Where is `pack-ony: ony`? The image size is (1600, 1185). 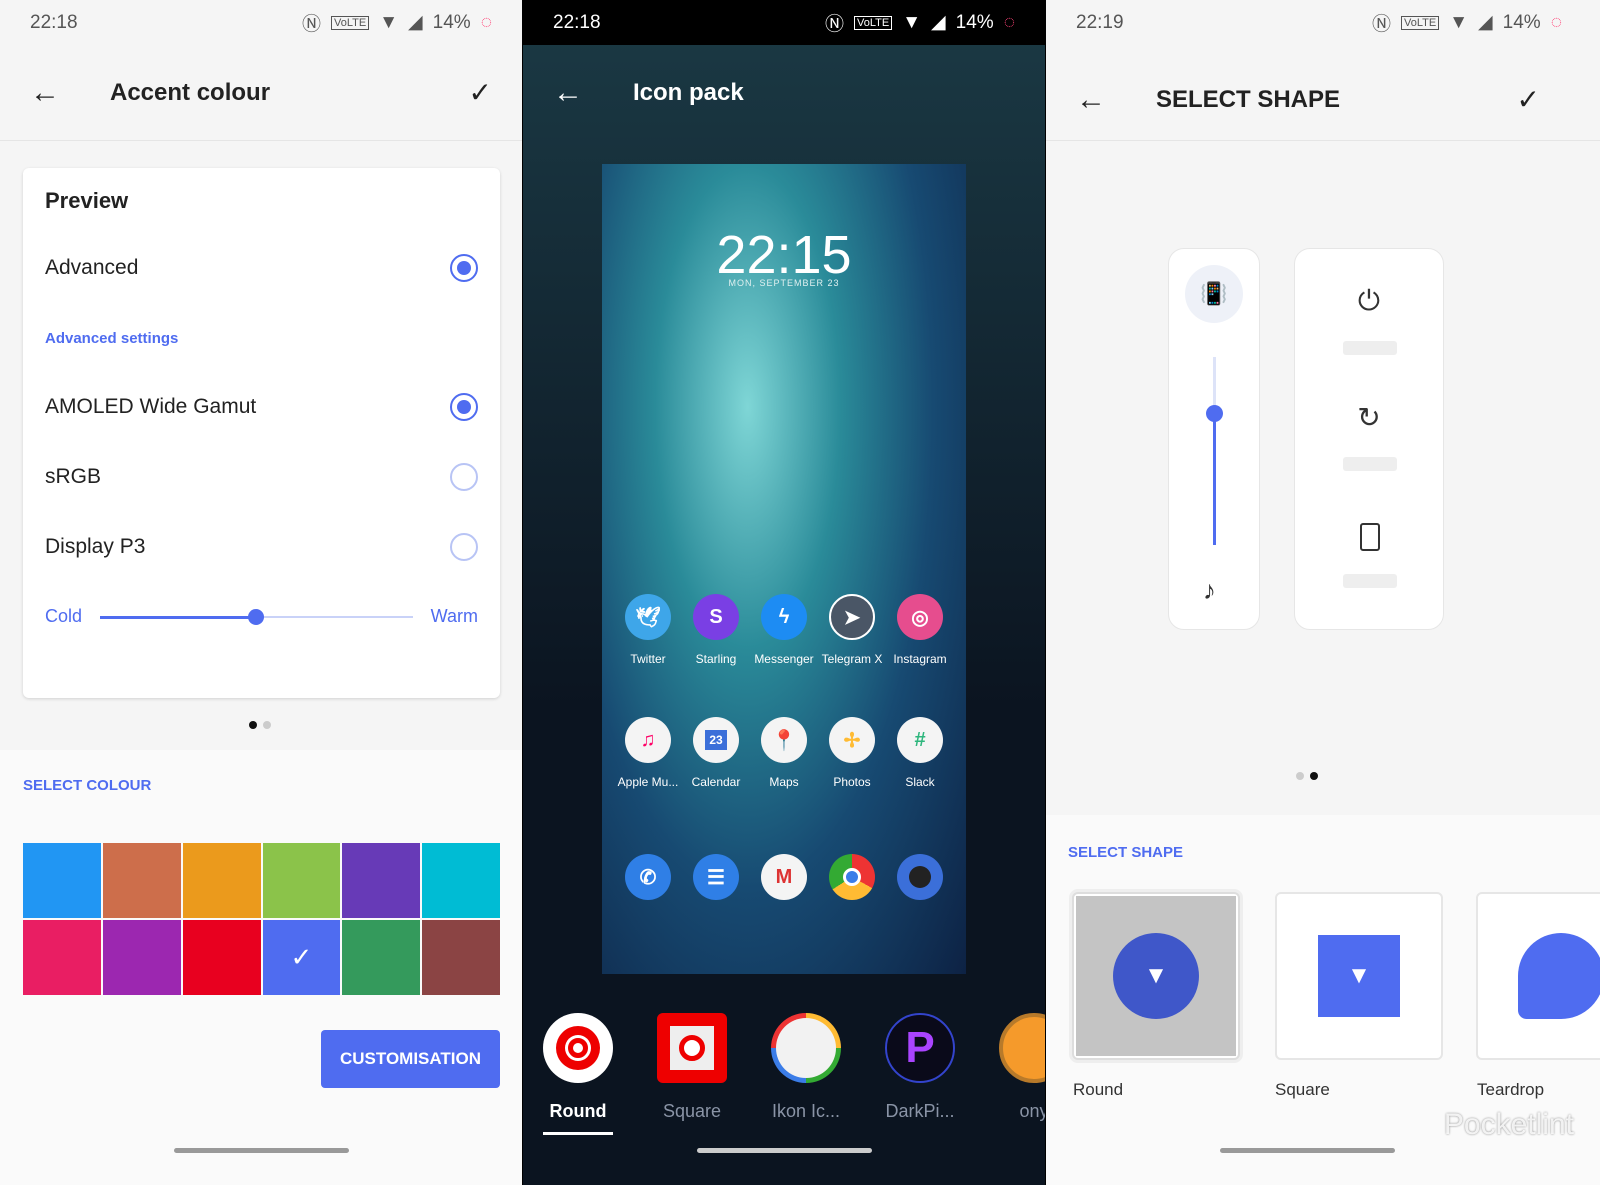
pack-ony: ony is located at coordinates (1022, 1074).